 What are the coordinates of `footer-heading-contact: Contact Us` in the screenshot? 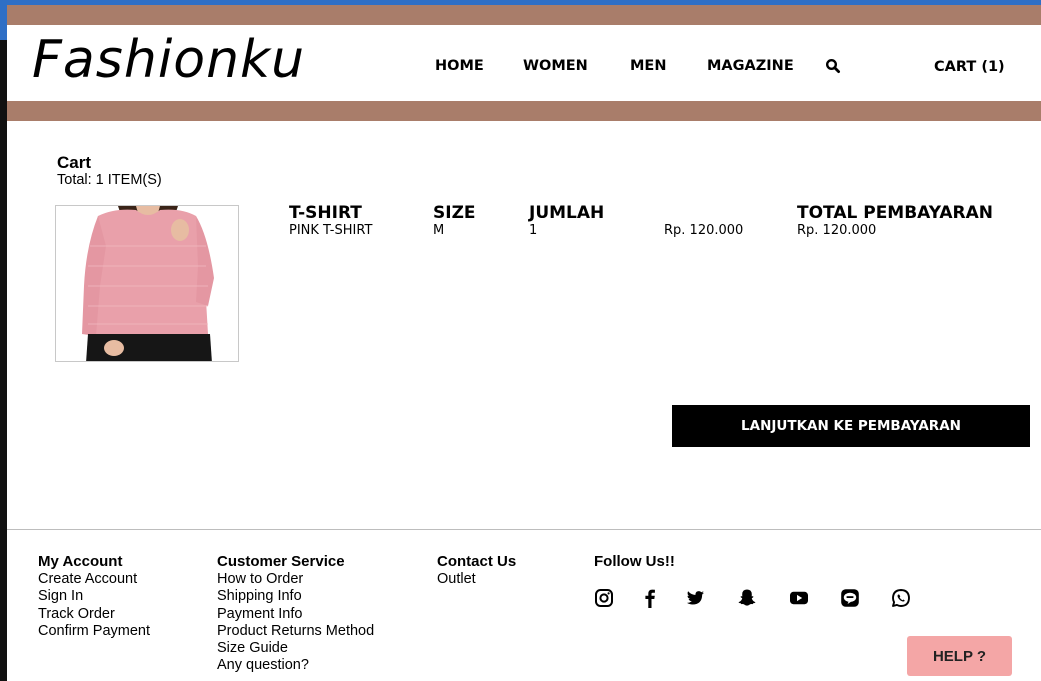 It's located at (477, 561).